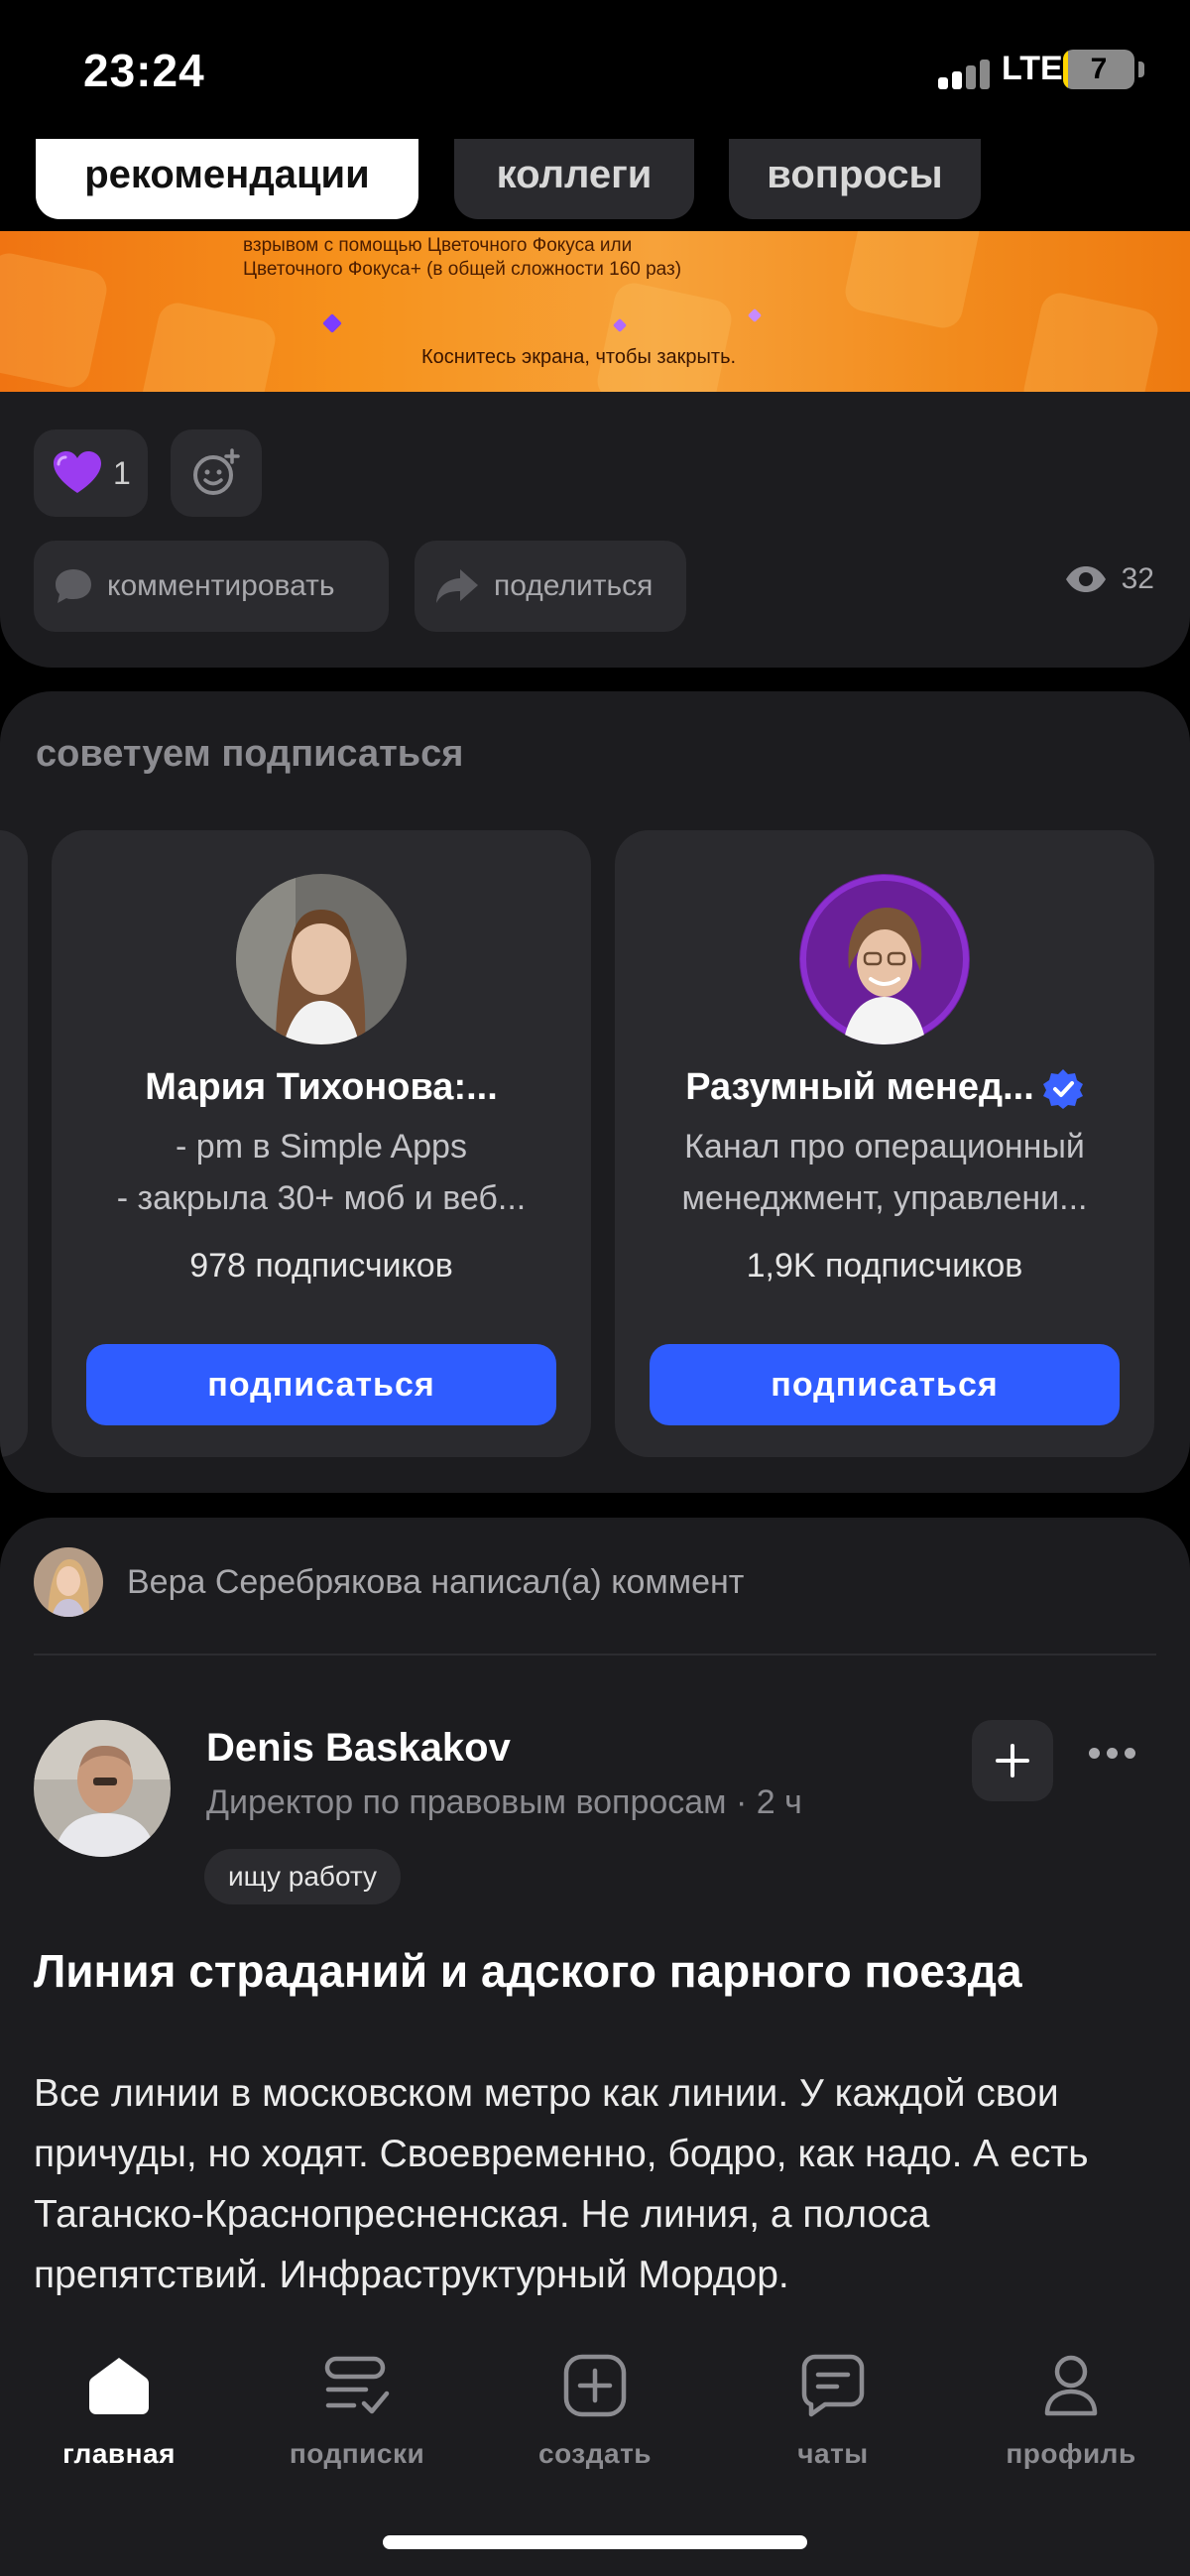 The height and width of the screenshot is (2576, 1190). I want to click on purple-heart-icon, so click(77, 472).